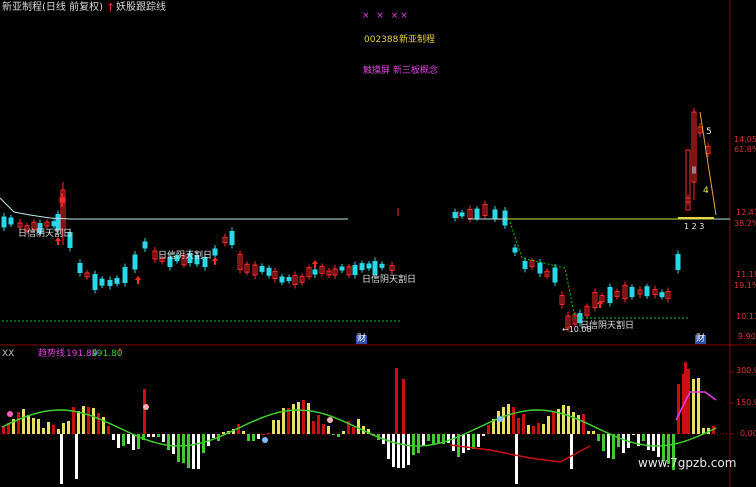  I want to click on average-line, so click(174, 208).